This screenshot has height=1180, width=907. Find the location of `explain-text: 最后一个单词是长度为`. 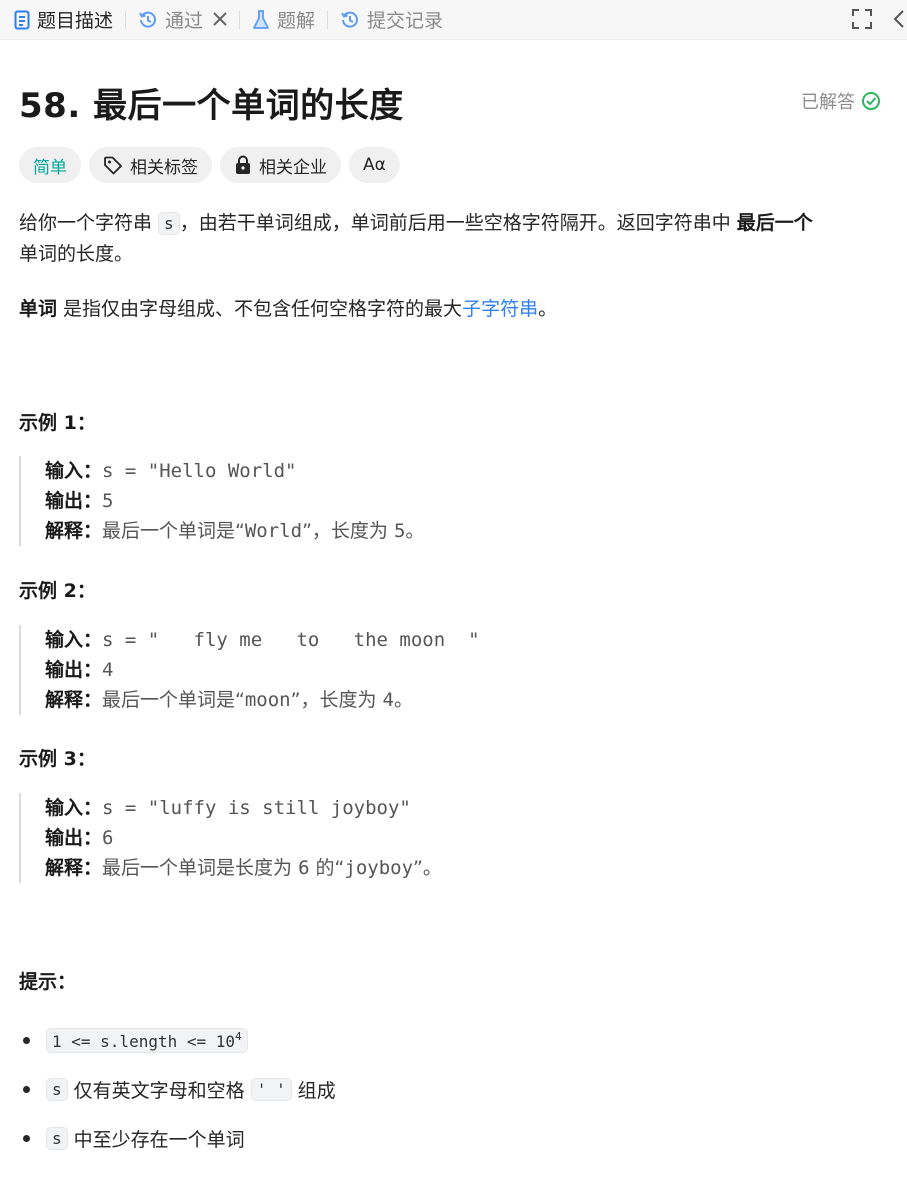

explain-text: 最后一个单词是长度为 is located at coordinates (200, 868).